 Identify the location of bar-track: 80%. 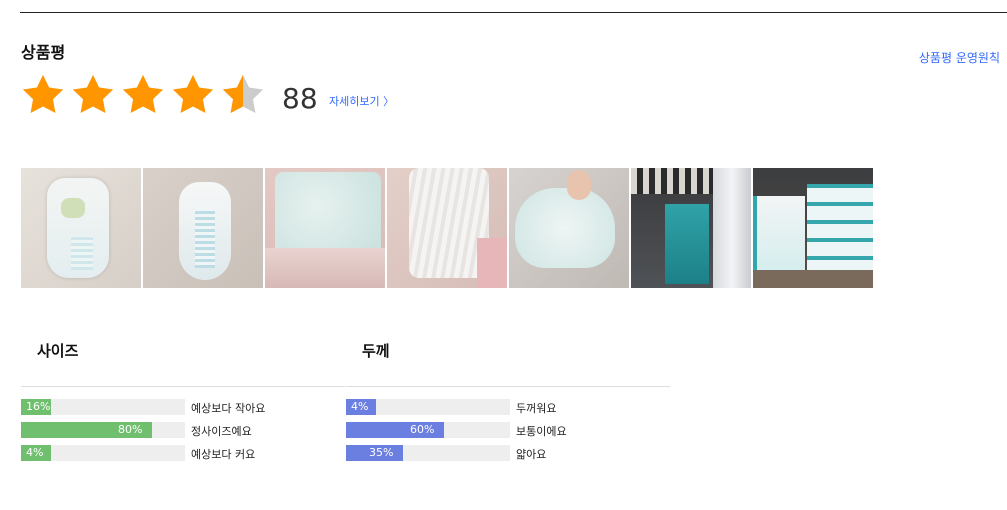
(103, 430).